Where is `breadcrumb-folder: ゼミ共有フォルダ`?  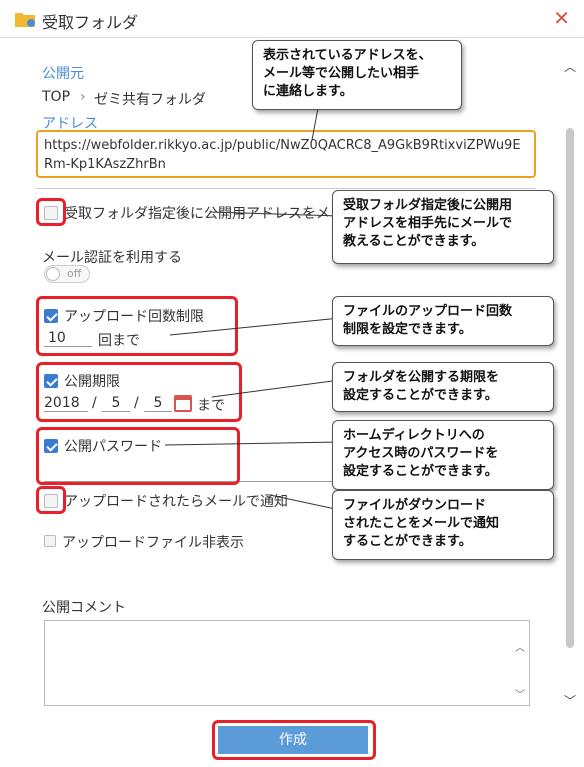 breadcrumb-folder: ゼミ共有フォルダ is located at coordinates (150, 100).